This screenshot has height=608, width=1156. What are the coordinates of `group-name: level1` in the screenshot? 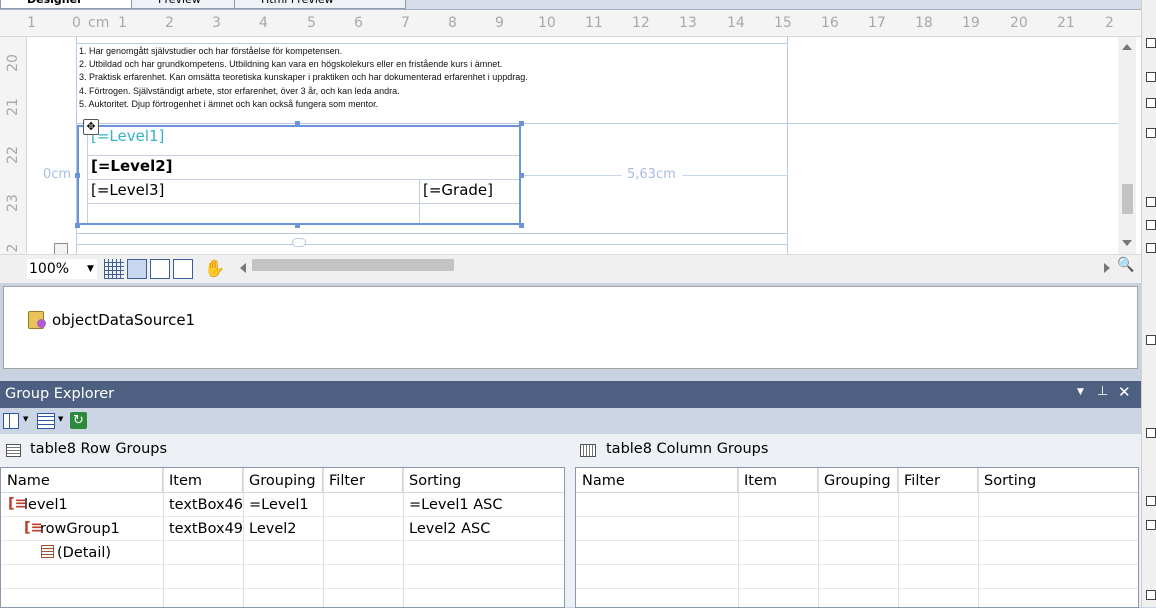 It's located at (46, 505).